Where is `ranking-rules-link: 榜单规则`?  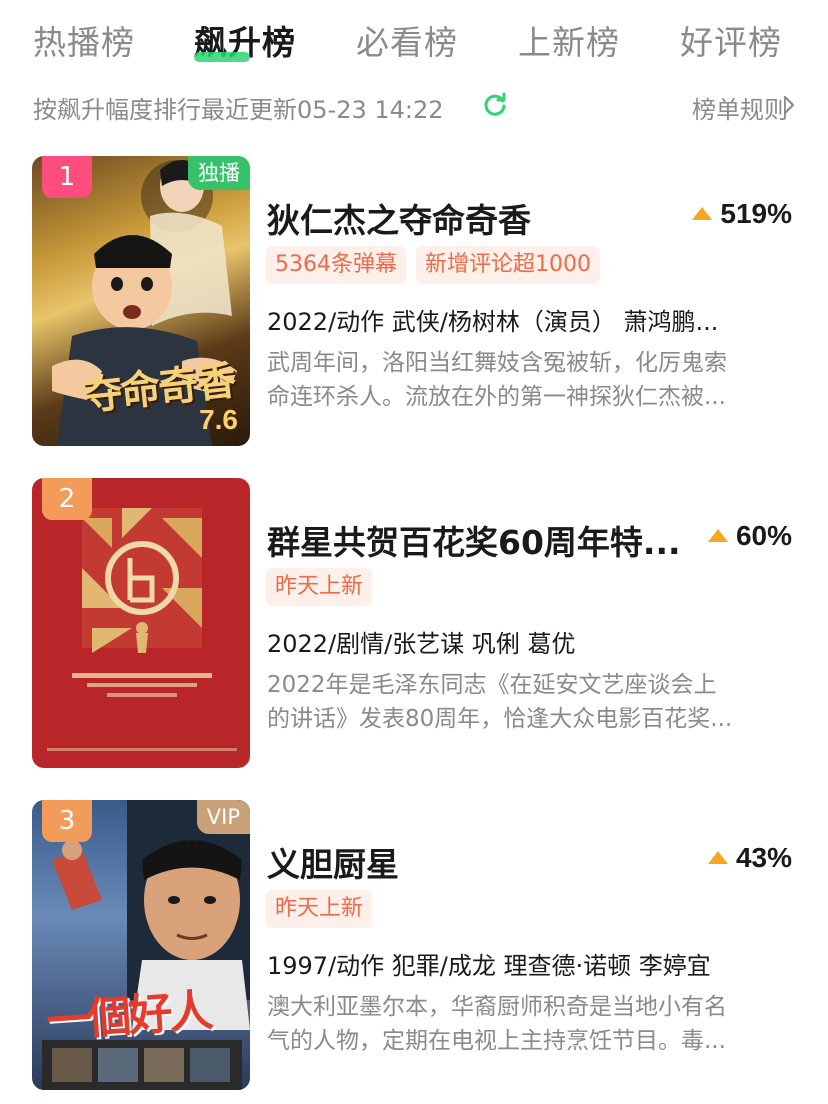 ranking-rules-link: 榜单规则 is located at coordinates (740, 107).